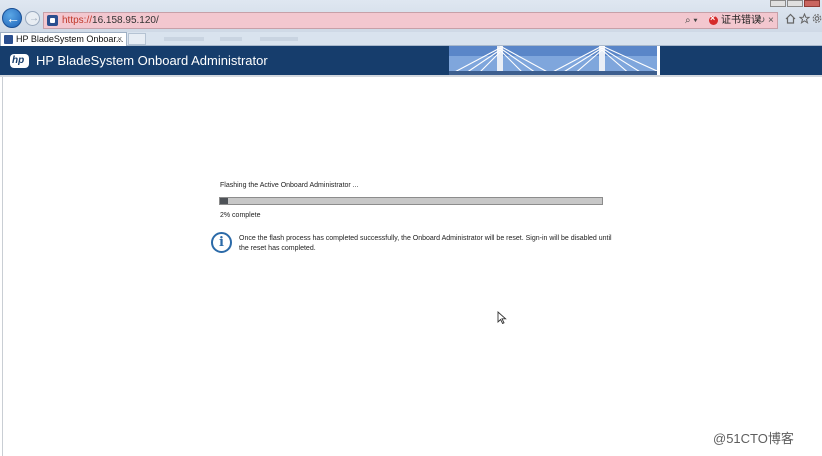 This screenshot has height=456, width=822. Describe the element at coordinates (790, 18) in the screenshot. I see `home-icon` at that location.